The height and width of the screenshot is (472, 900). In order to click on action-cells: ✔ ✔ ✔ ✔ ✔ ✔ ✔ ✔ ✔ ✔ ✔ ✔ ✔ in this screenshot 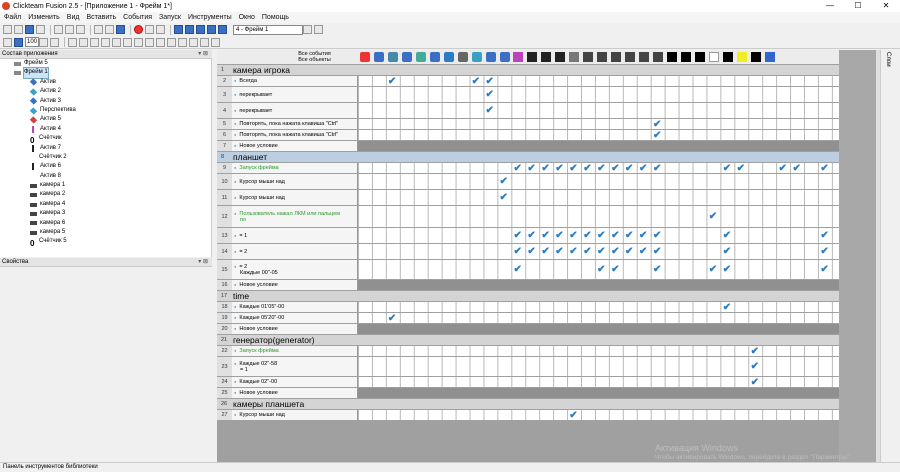, I will do `click(598, 235)`.